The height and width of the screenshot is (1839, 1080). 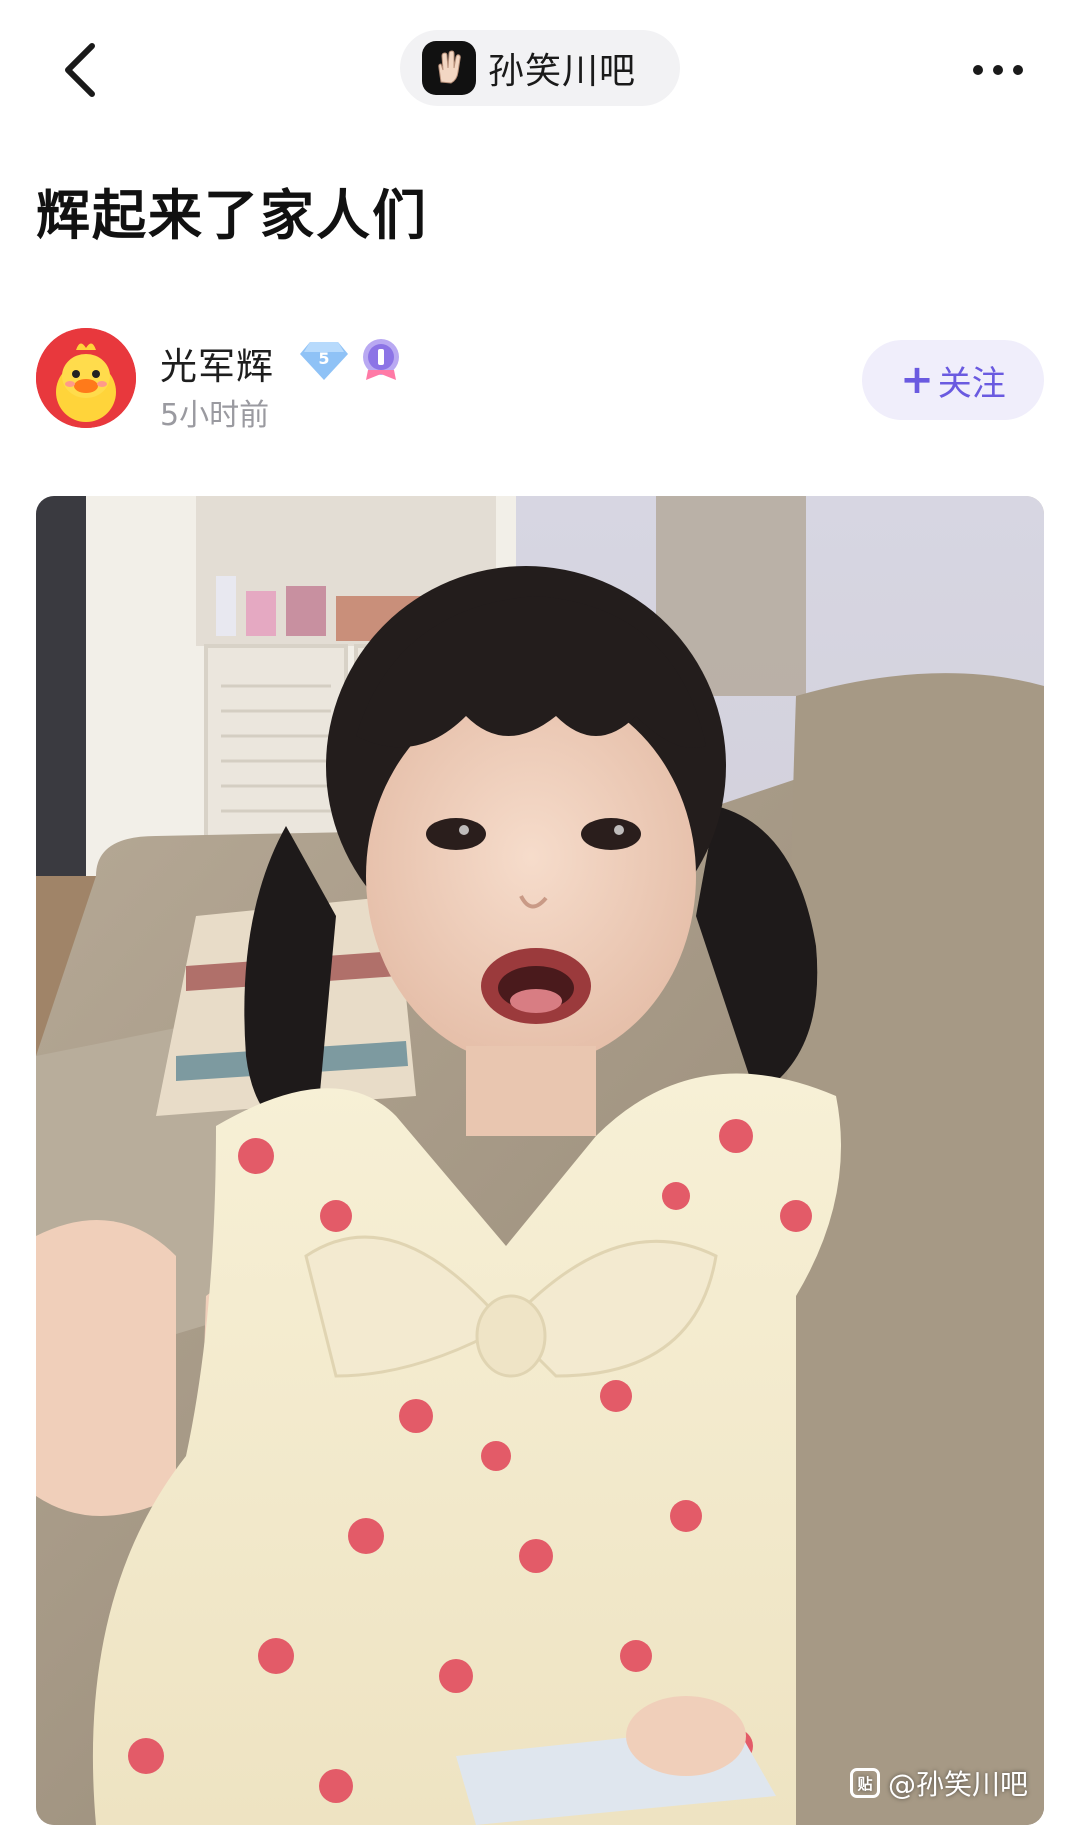 What do you see at coordinates (217, 363) in the screenshot?
I see `author-name: 光军辉` at bounding box center [217, 363].